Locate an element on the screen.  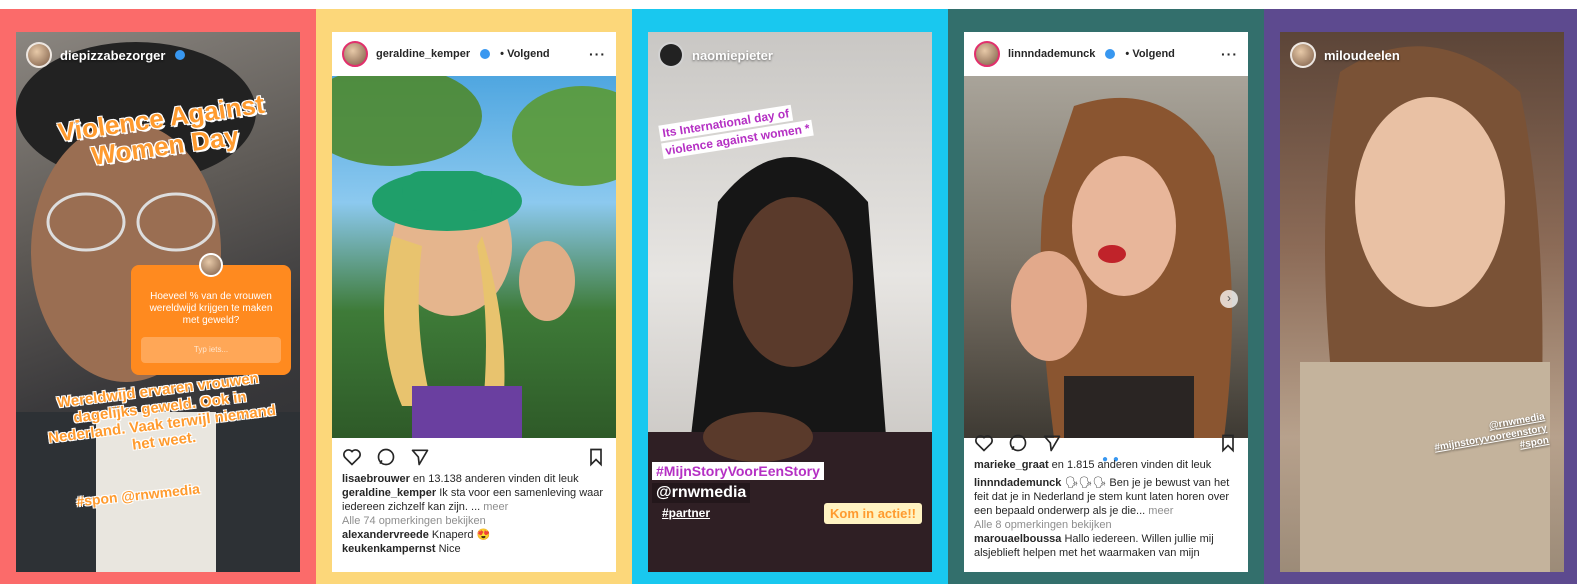
story-username: diepizzabezorger is located at coordinates (112, 55).